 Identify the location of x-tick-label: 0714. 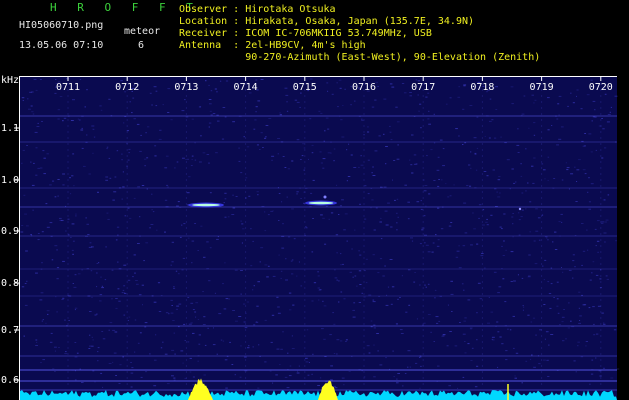
(246, 87).